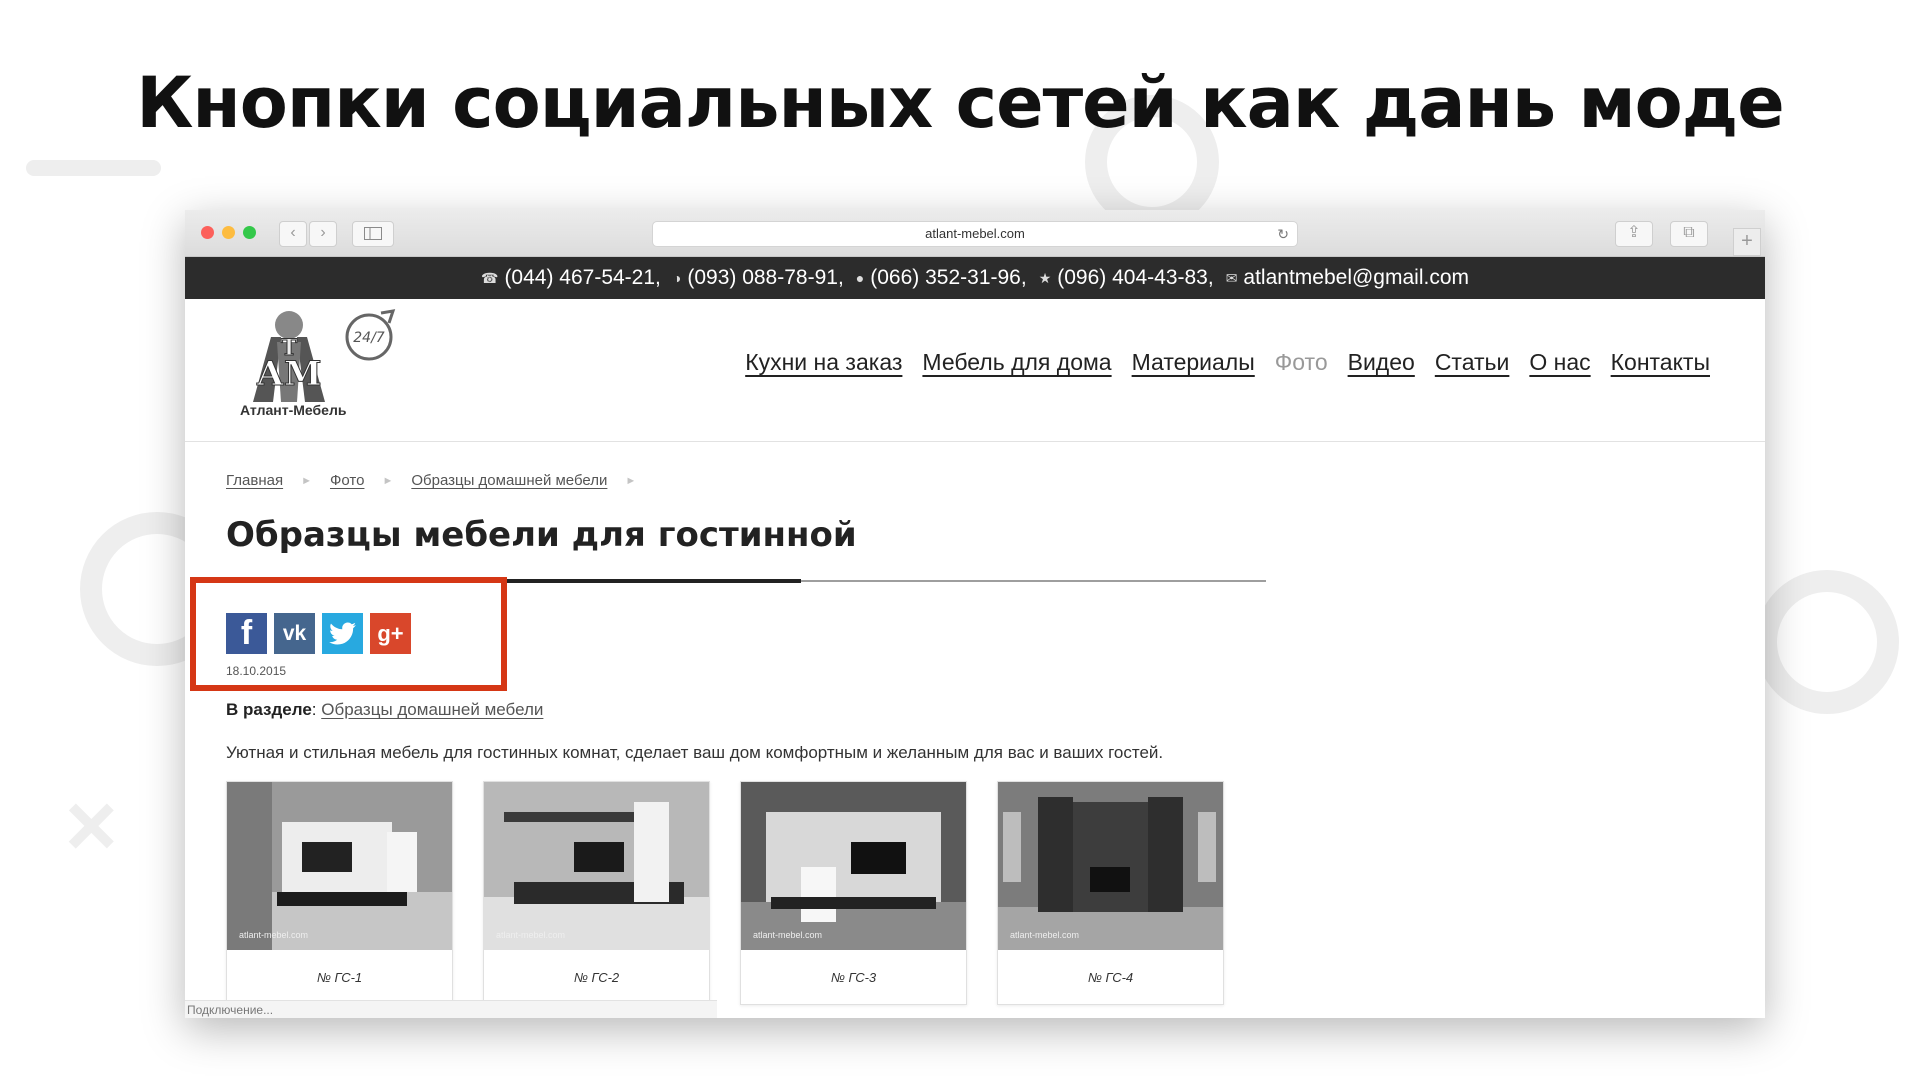 The width and height of the screenshot is (1920, 1080). I want to click on new-tab-button: +, so click(1747, 242).